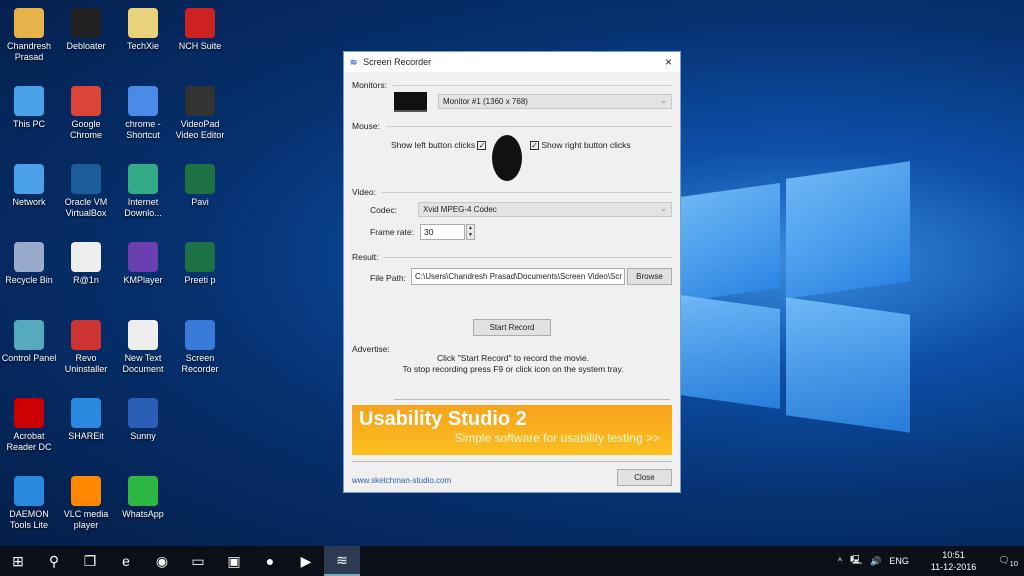  I want to click on desktop-icon: Pavi, so click(200, 186).